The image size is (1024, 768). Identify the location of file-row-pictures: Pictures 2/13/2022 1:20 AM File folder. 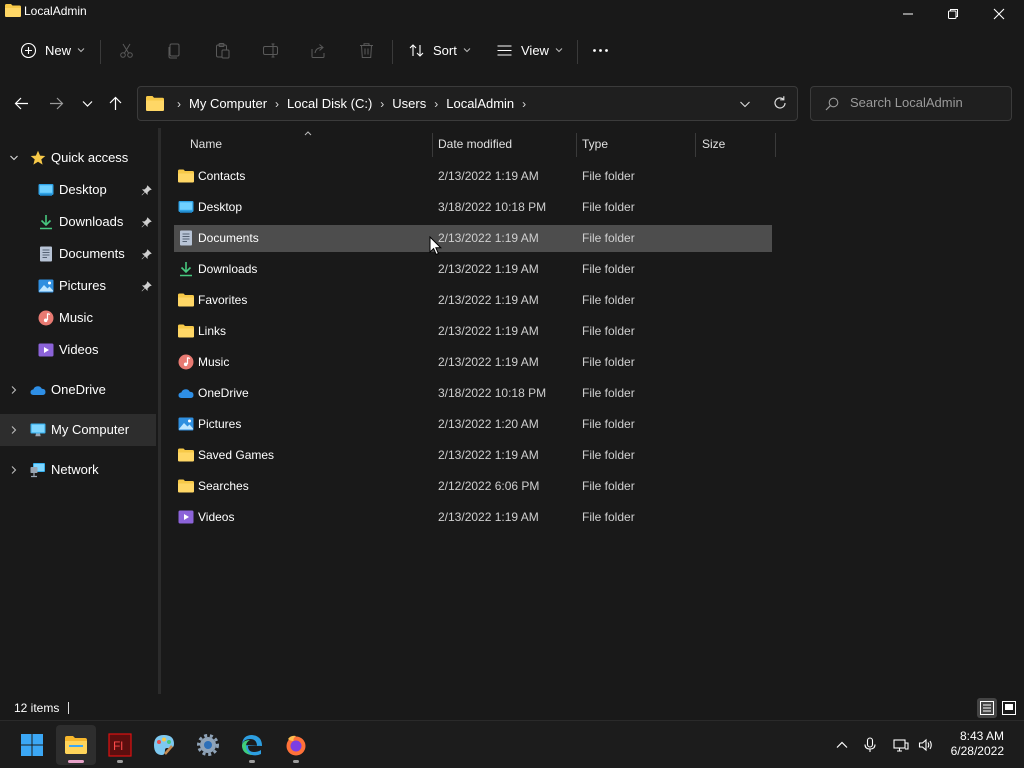
(473, 424).